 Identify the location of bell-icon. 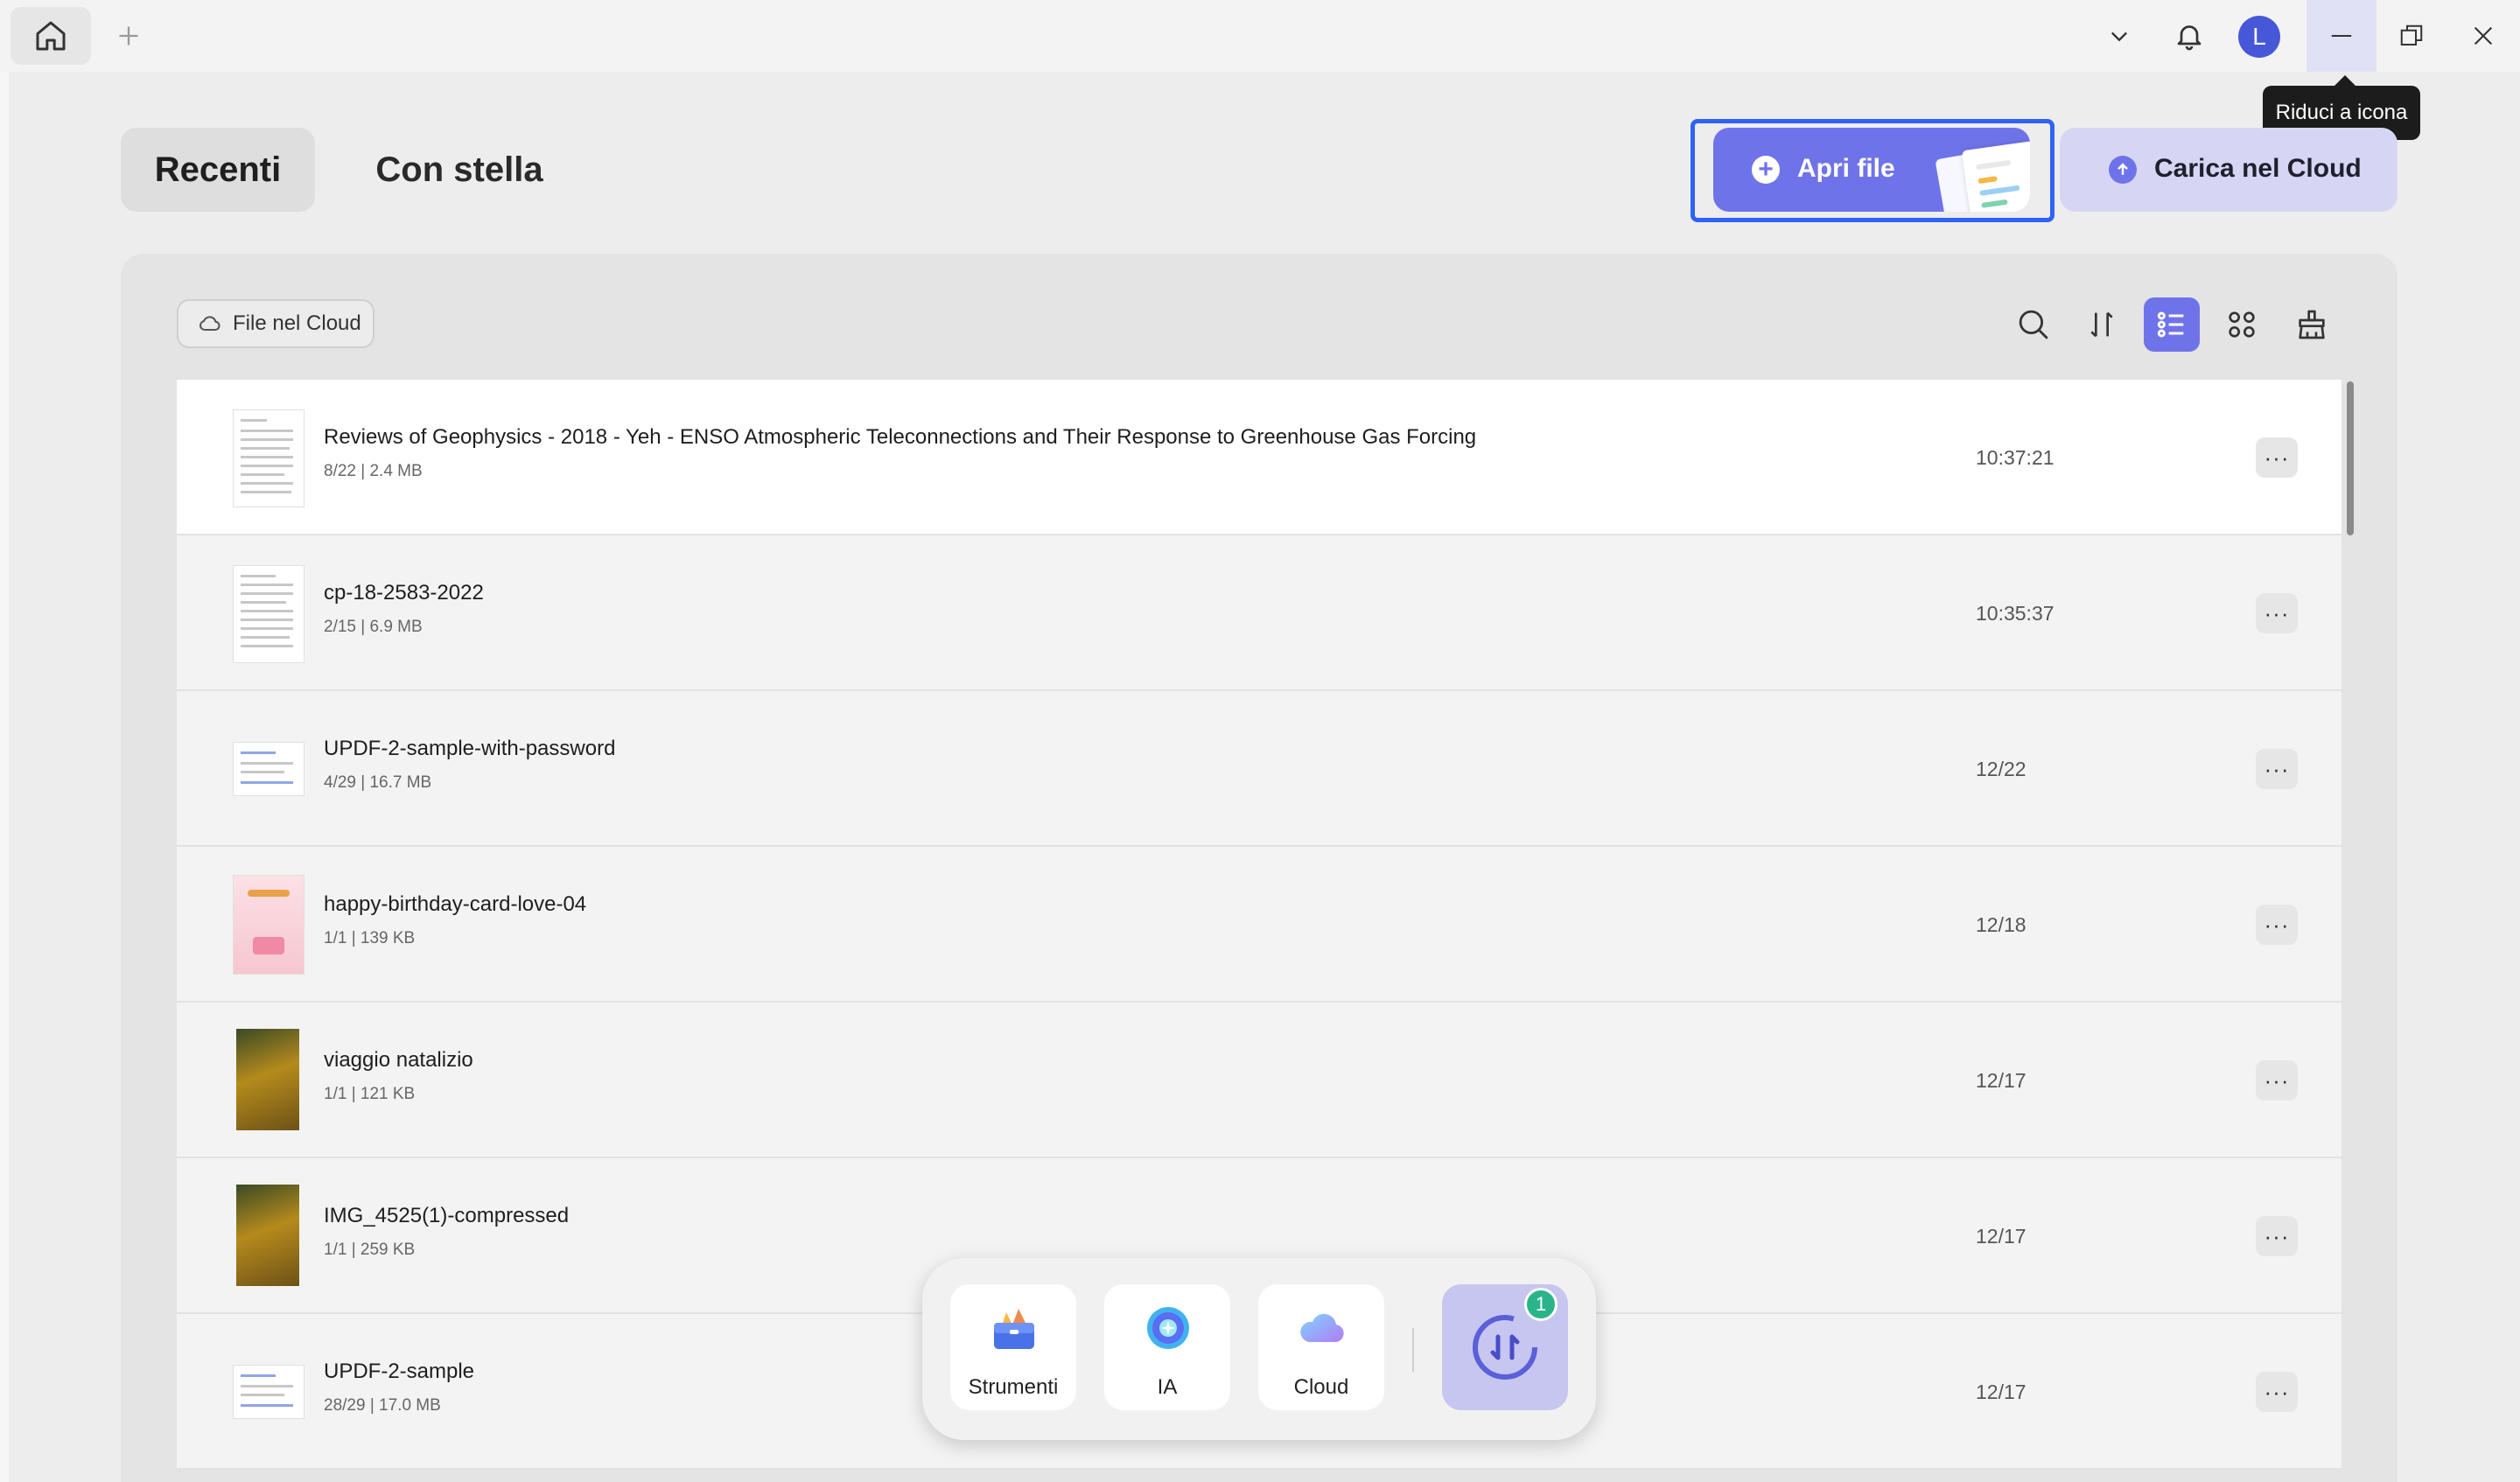
(2189, 38).